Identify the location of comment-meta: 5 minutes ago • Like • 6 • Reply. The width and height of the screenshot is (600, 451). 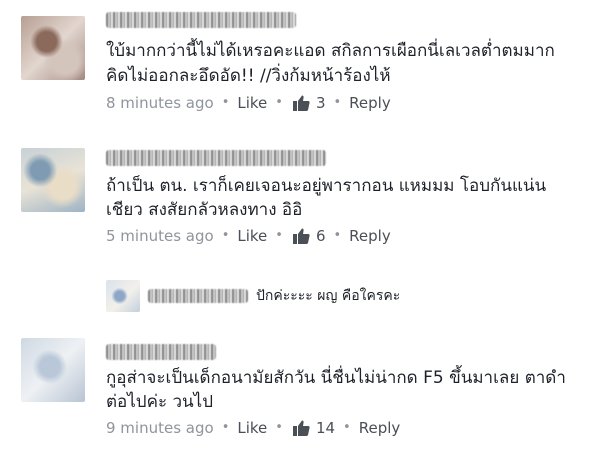
(248, 236).